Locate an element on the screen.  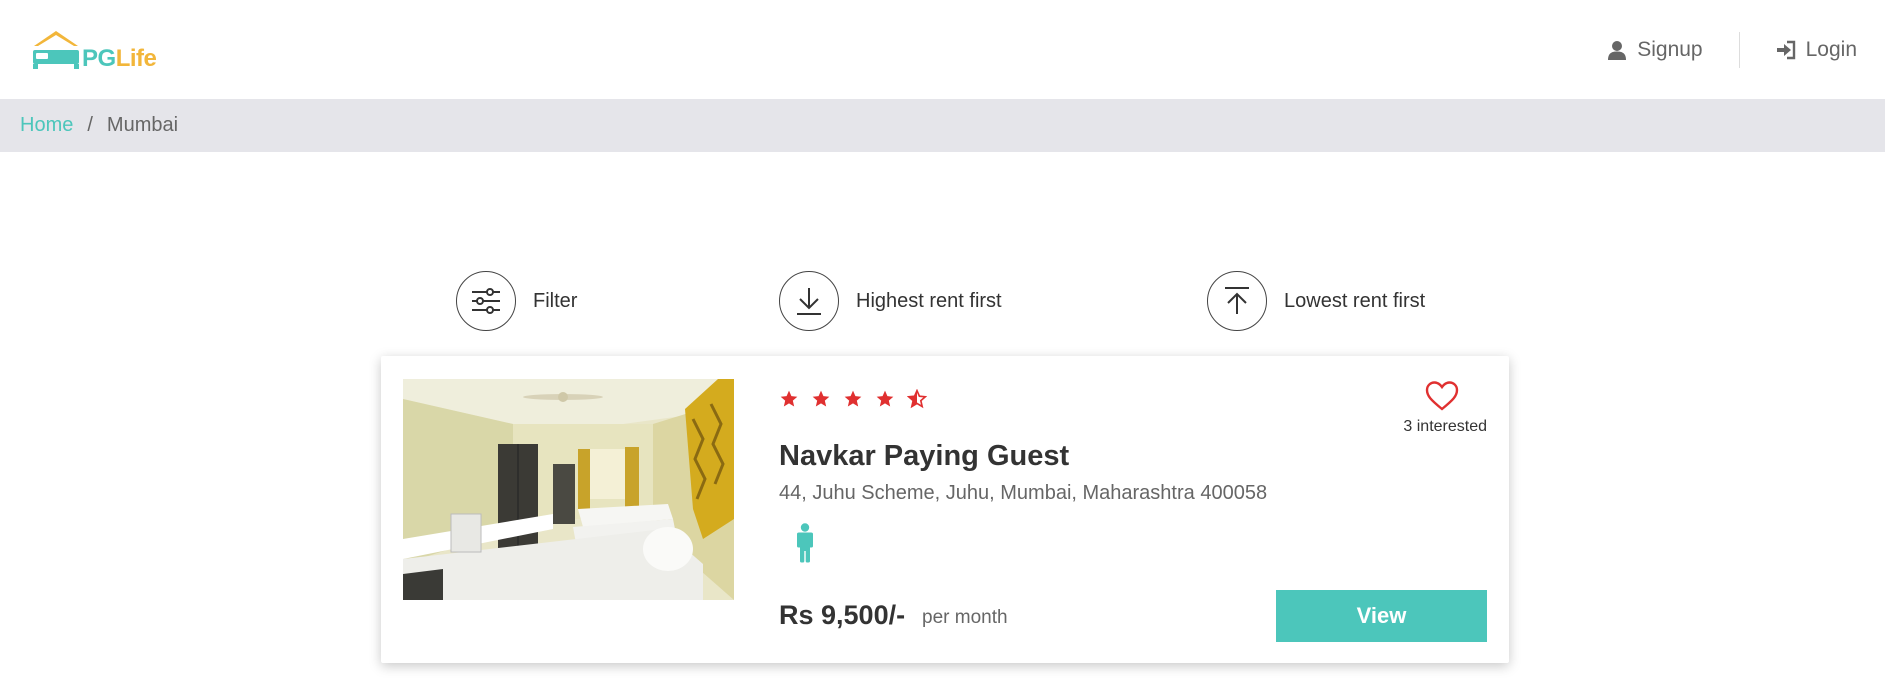
sort-asc-icon-circle is located at coordinates (1237, 301).